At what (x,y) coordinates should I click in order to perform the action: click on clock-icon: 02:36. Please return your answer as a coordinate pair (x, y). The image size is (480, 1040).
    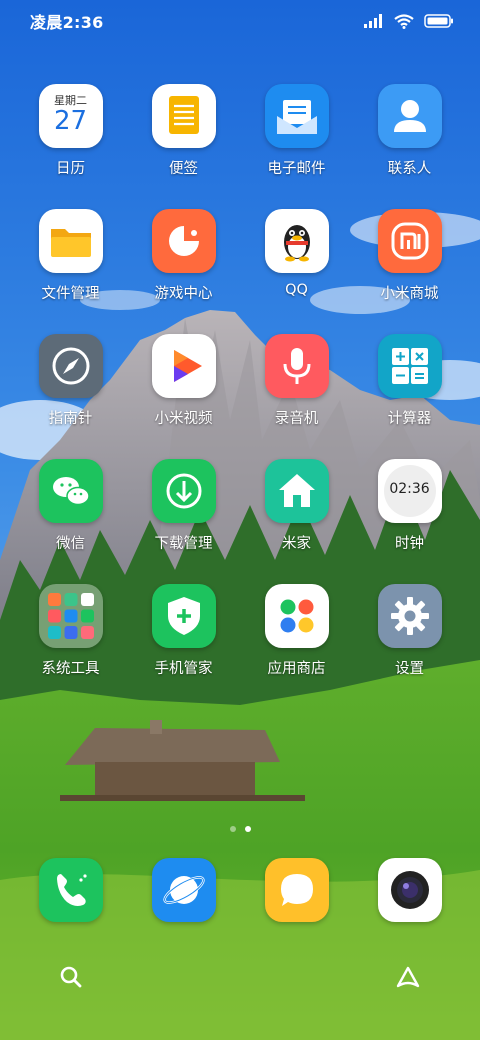
    Looking at the image, I should click on (409, 491).